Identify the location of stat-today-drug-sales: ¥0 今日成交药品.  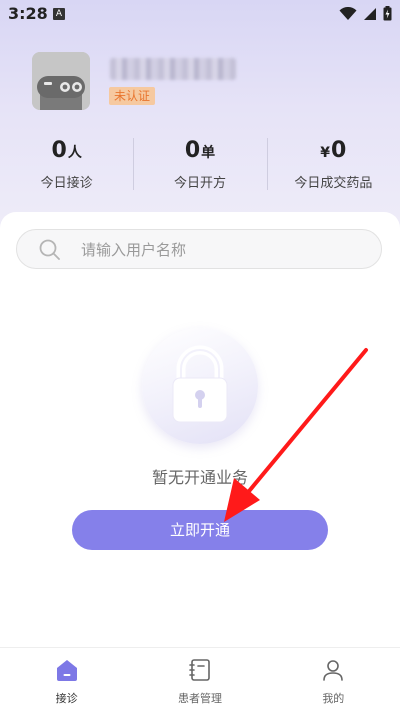
(333, 164).